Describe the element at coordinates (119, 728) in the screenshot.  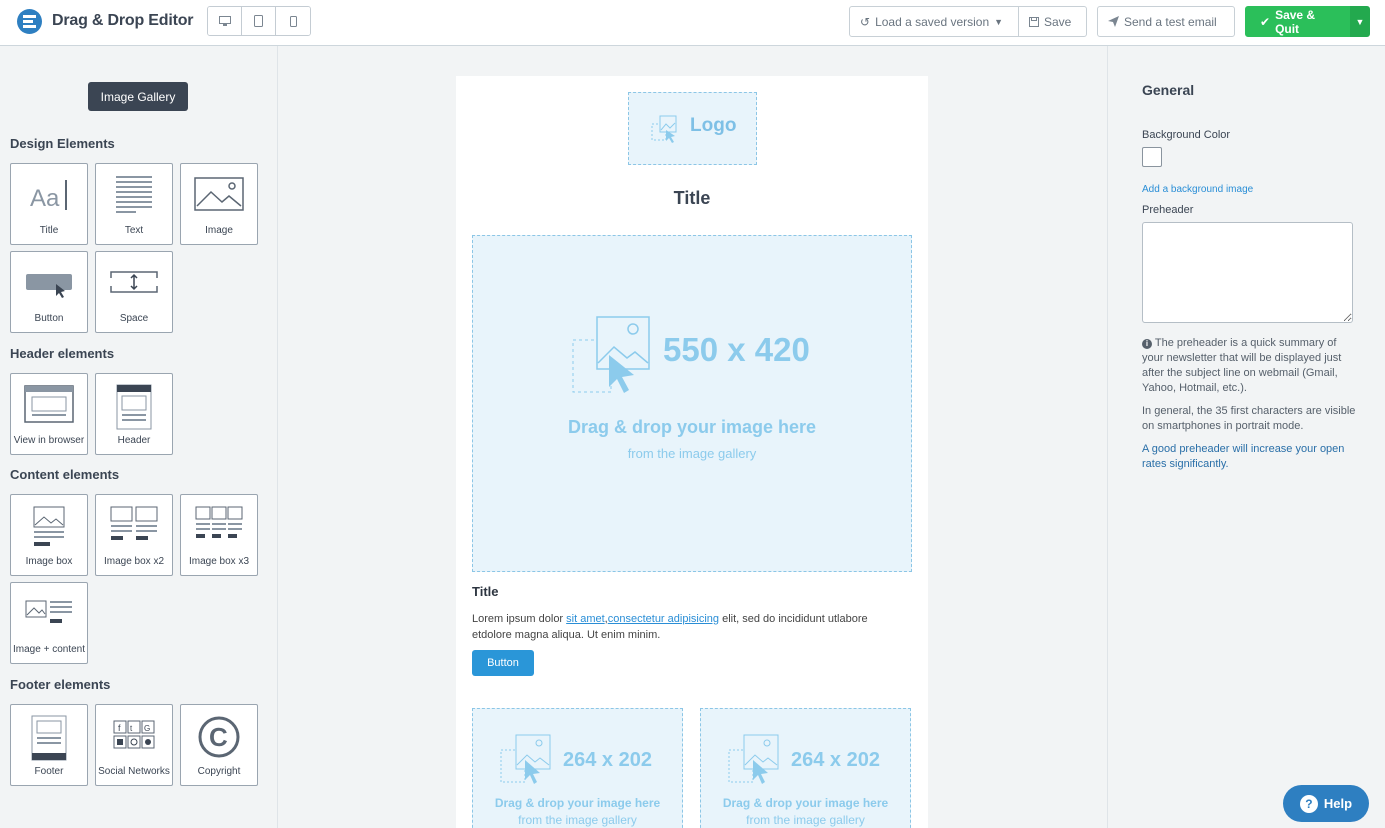
I see `svg-text: f` at that location.